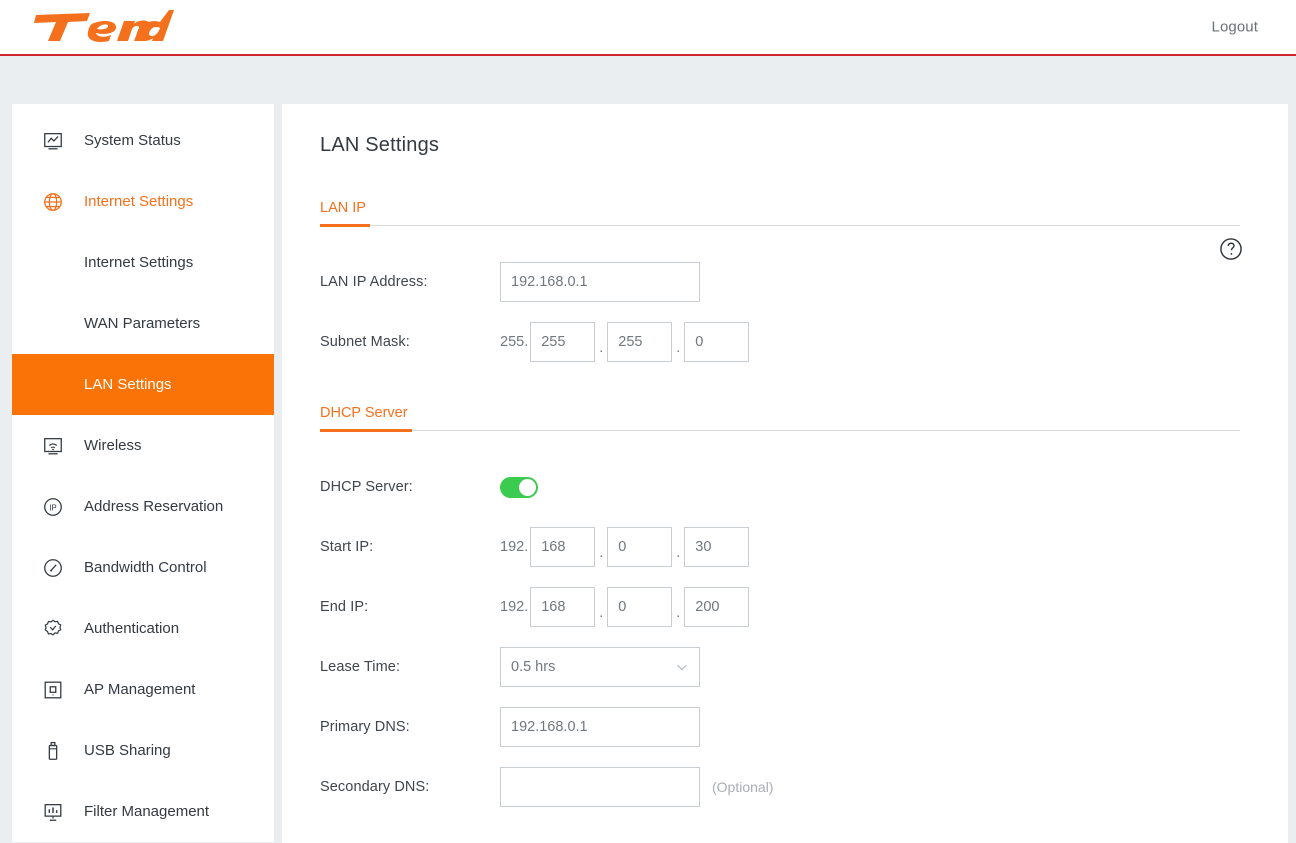  I want to click on sidebar-item-bandwidth-control: Bandwidth Control, so click(143, 567).